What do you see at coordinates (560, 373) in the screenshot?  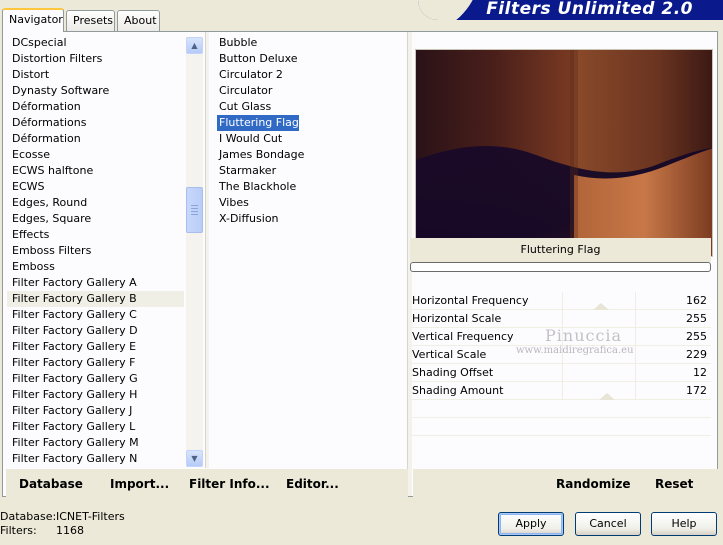 I see `parameter-row: Shading Offset 12` at bounding box center [560, 373].